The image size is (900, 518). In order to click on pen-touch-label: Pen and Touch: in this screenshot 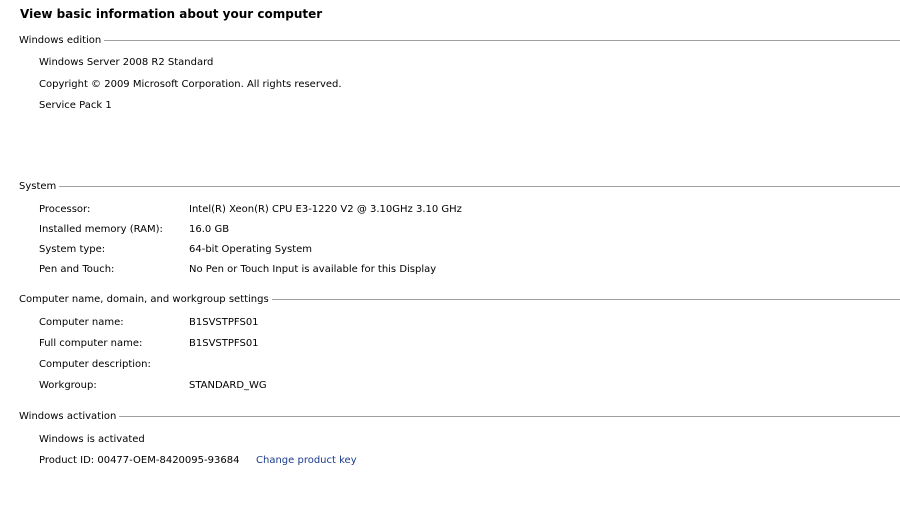, I will do `click(77, 269)`.